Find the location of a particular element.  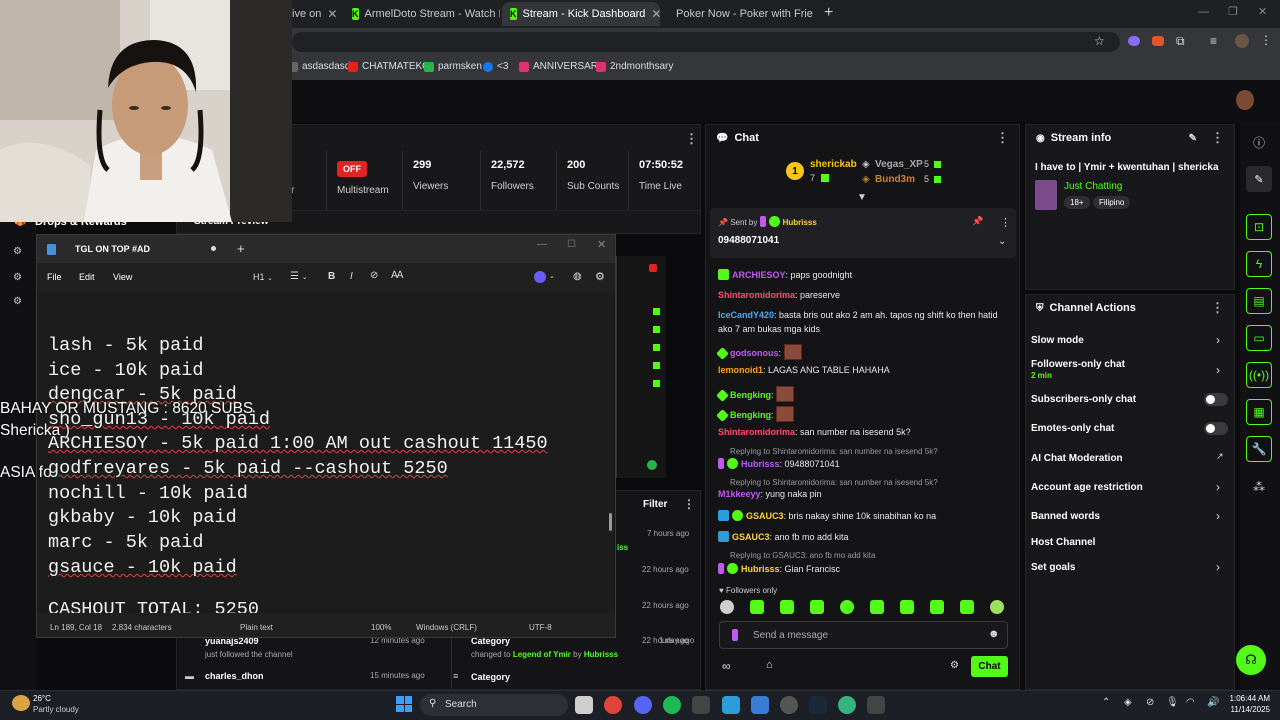

chat-input-box: Send a message ☻ is located at coordinates (863, 635).